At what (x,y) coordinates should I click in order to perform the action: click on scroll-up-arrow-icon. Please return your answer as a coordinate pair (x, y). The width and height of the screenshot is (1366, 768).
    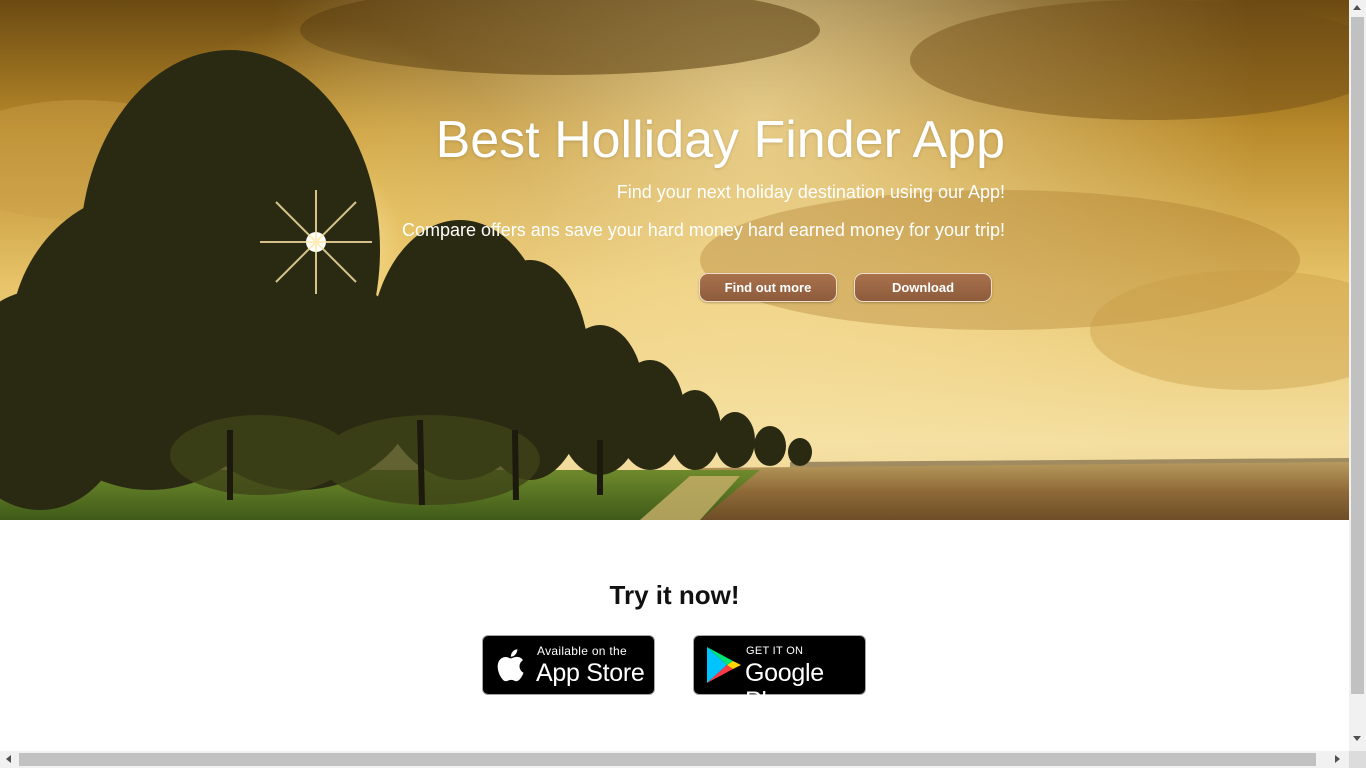
    Looking at the image, I should click on (1357, 7).